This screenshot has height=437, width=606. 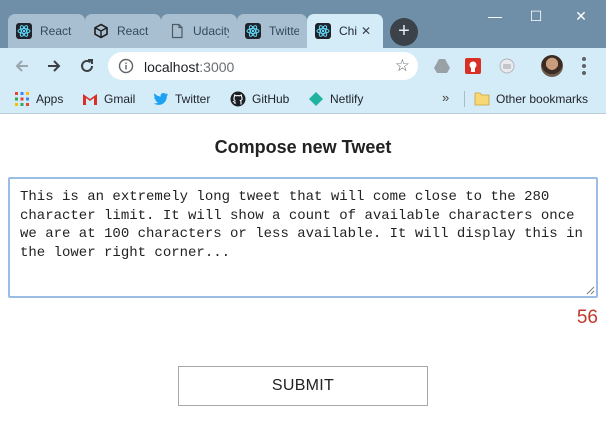 What do you see at coordinates (316, 99) in the screenshot?
I see `netlify-icon` at bounding box center [316, 99].